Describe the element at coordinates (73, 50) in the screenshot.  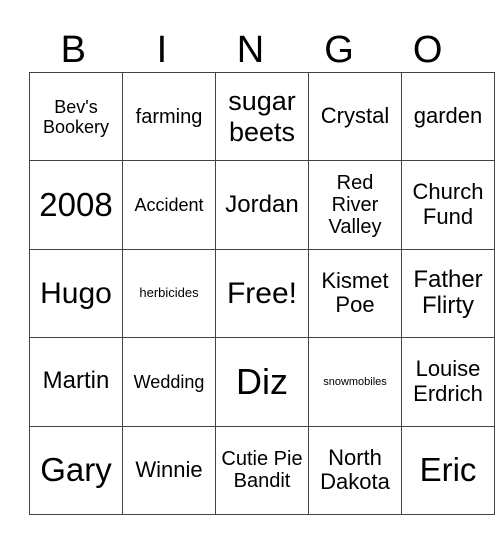
I see `header-letter-b: B` at that location.